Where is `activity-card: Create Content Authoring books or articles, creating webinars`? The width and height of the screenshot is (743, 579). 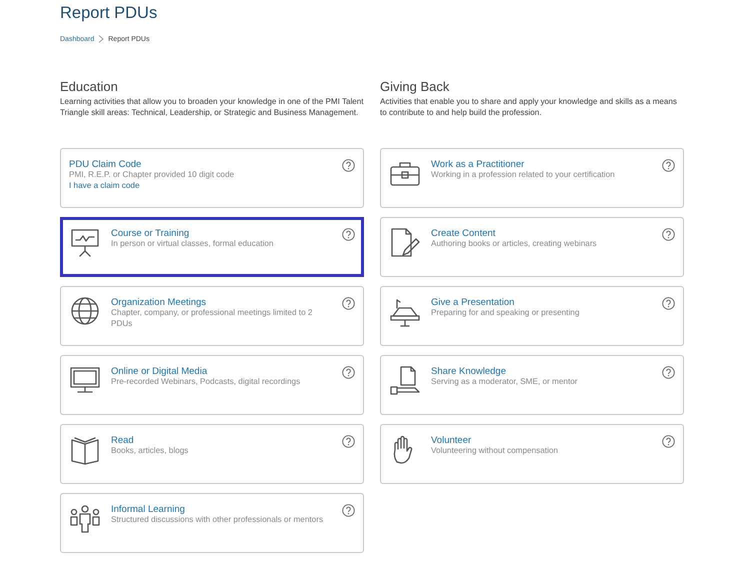 activity-card: Create Content Authoring books or articles, creating webinars is located at coordinates (532, 247).